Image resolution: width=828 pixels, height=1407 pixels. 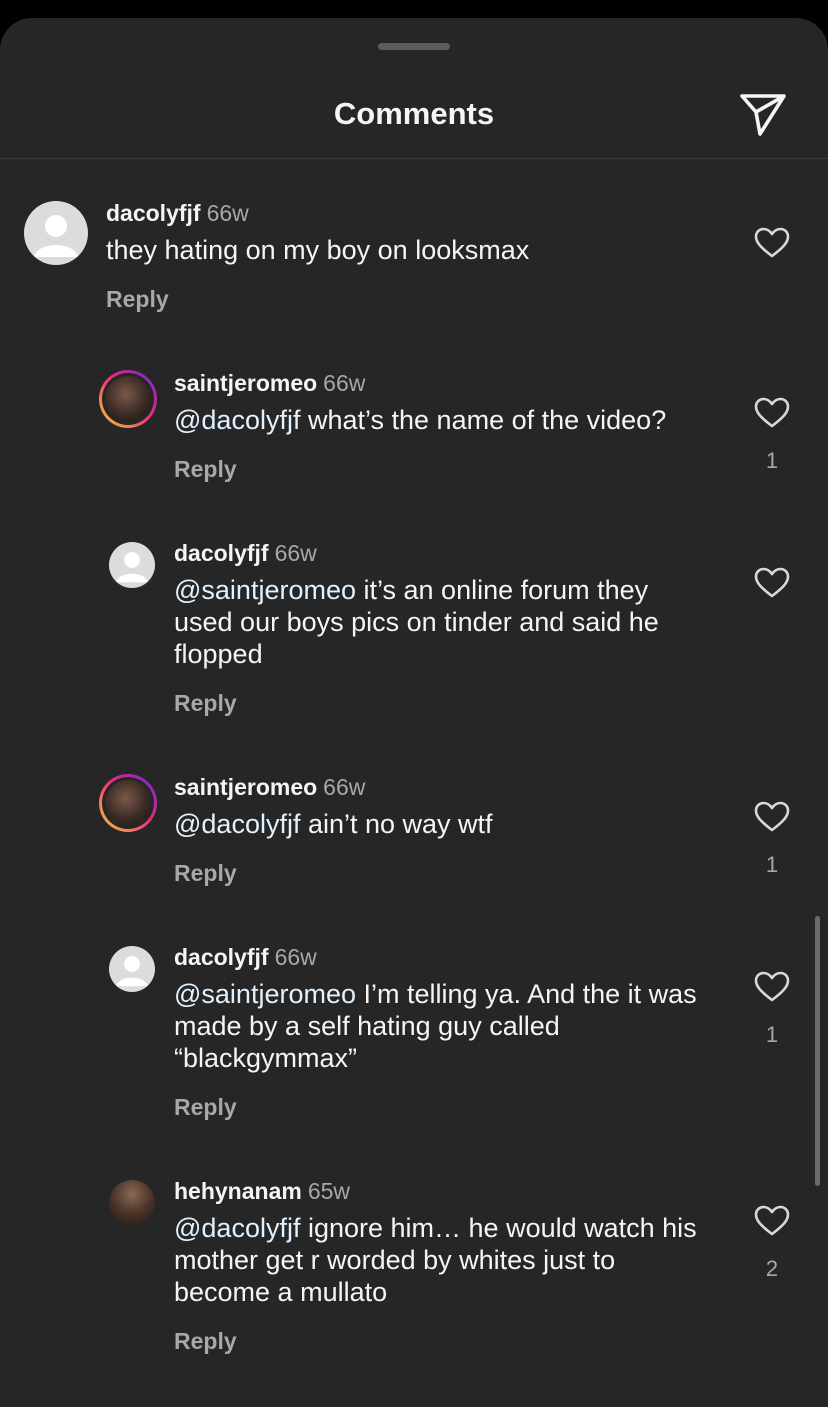 I want to click on page-title: Comments, so click(x=414, y=113).